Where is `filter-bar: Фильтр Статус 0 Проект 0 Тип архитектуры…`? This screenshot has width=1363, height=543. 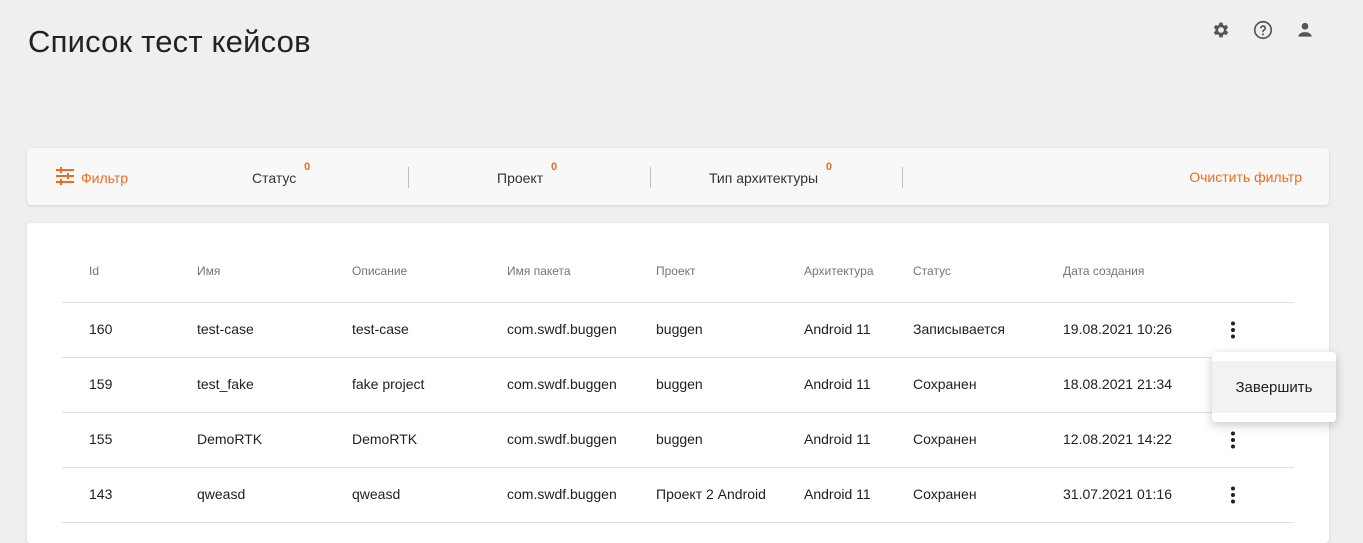
filter-bar: Фильтр Статус 0 Проект 0 Тип архитектуры… is located at coordinates (678, 176).